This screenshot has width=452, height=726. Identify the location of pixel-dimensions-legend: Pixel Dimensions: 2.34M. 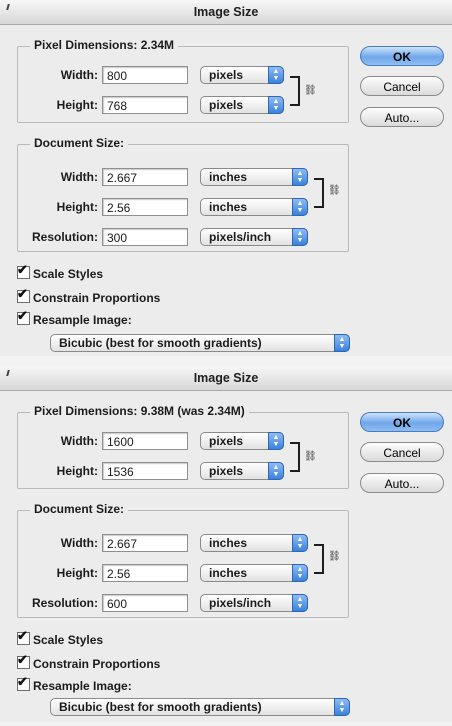
(104, 45).